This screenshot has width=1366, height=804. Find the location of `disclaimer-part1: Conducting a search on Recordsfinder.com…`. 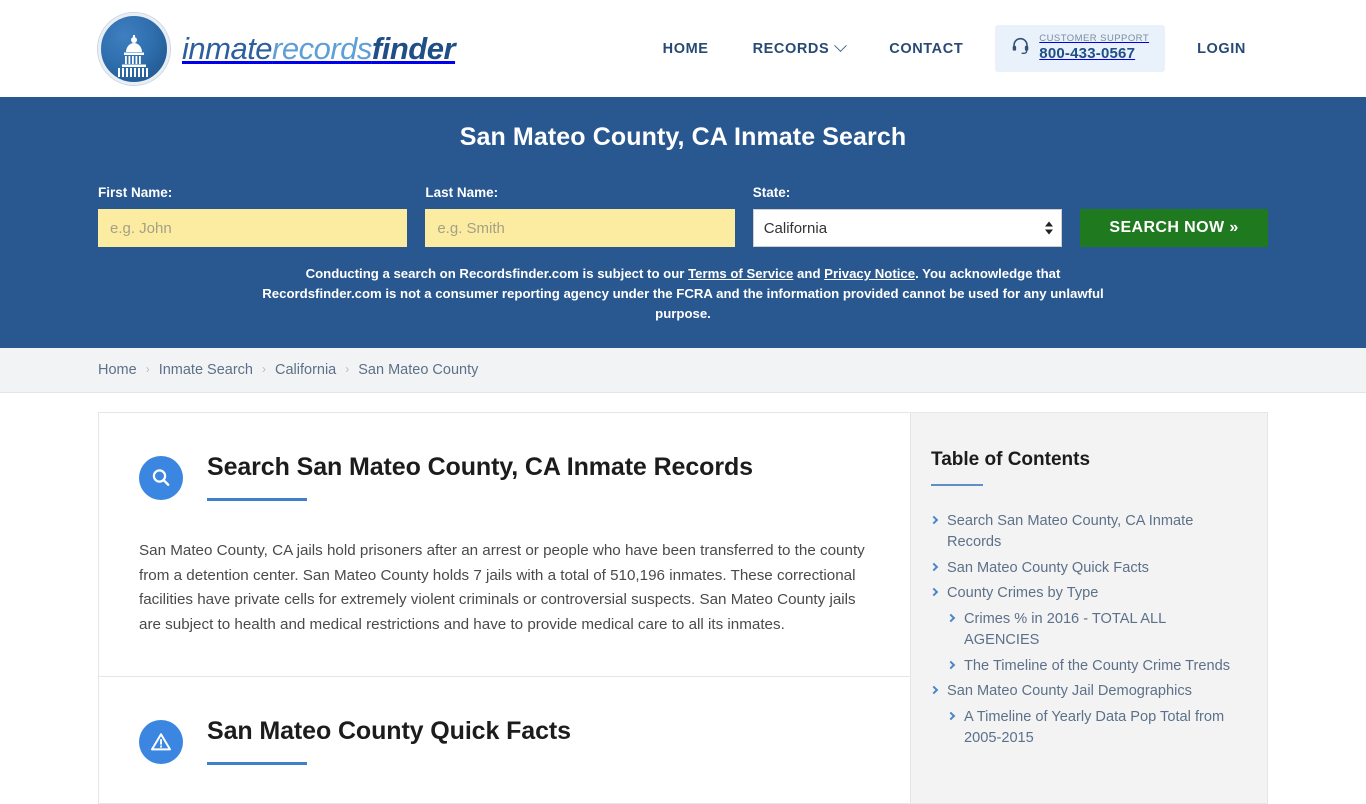

disclaimer-part1: Conducting a search on Recordsfinder.com… is located at coordinates (497, 273).